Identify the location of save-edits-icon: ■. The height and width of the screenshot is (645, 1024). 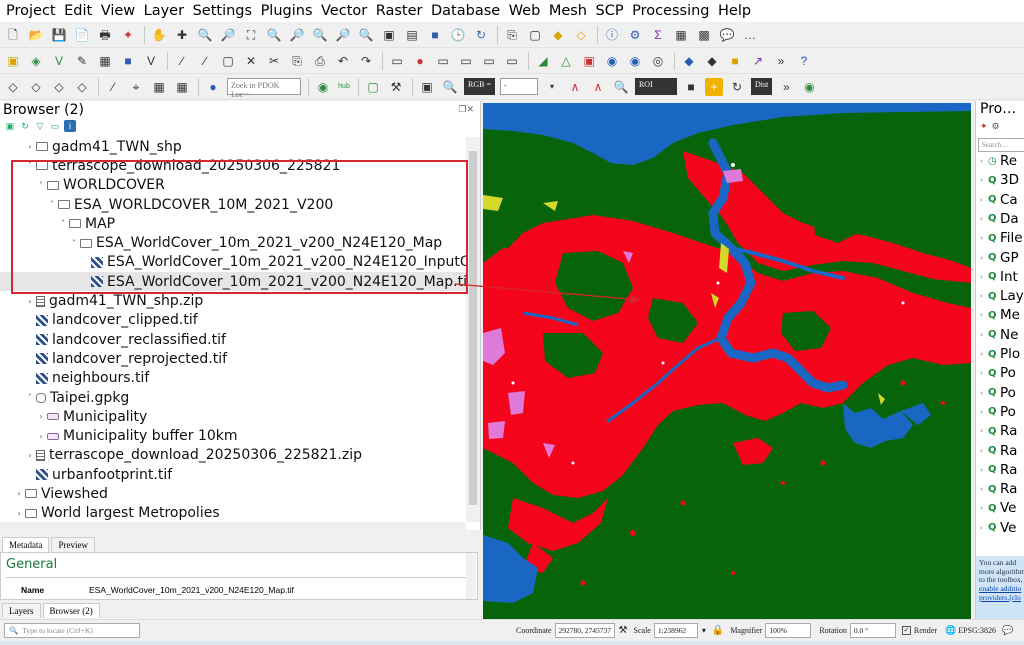
(128, 61).